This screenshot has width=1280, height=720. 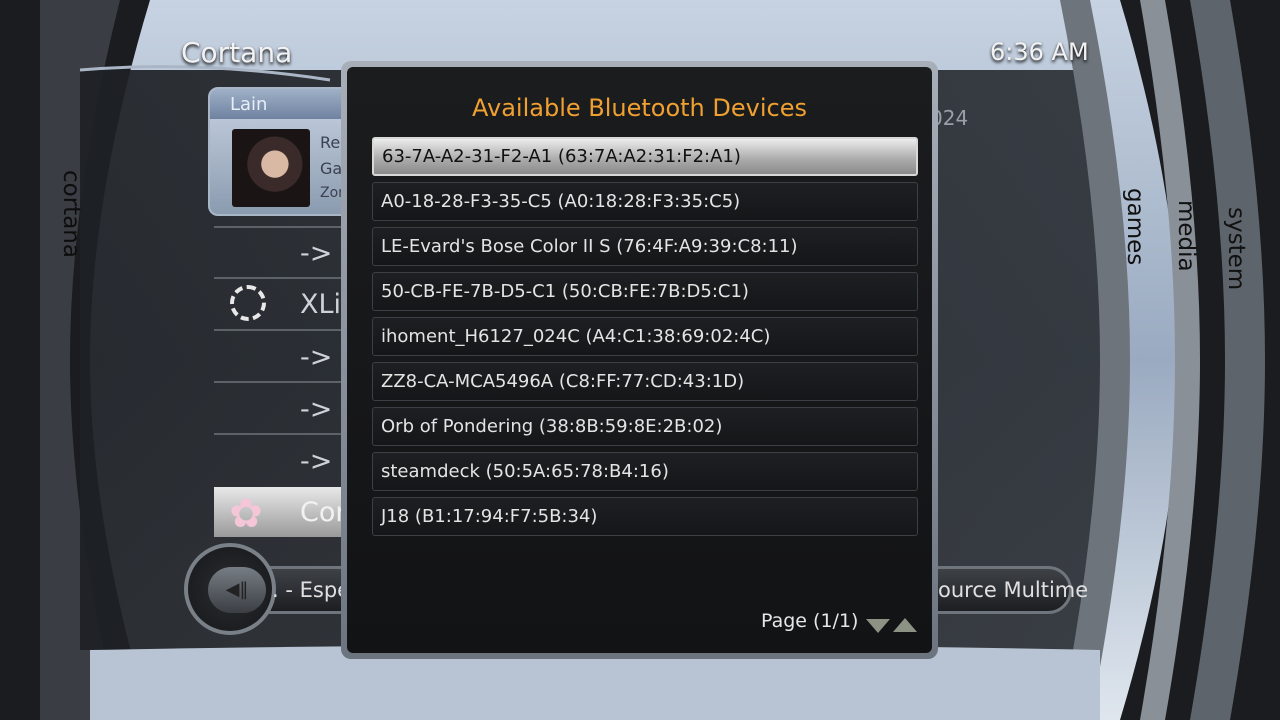 I want to click on profile-card: Lain Rep Gar Zon, so click(x=285, y=151).